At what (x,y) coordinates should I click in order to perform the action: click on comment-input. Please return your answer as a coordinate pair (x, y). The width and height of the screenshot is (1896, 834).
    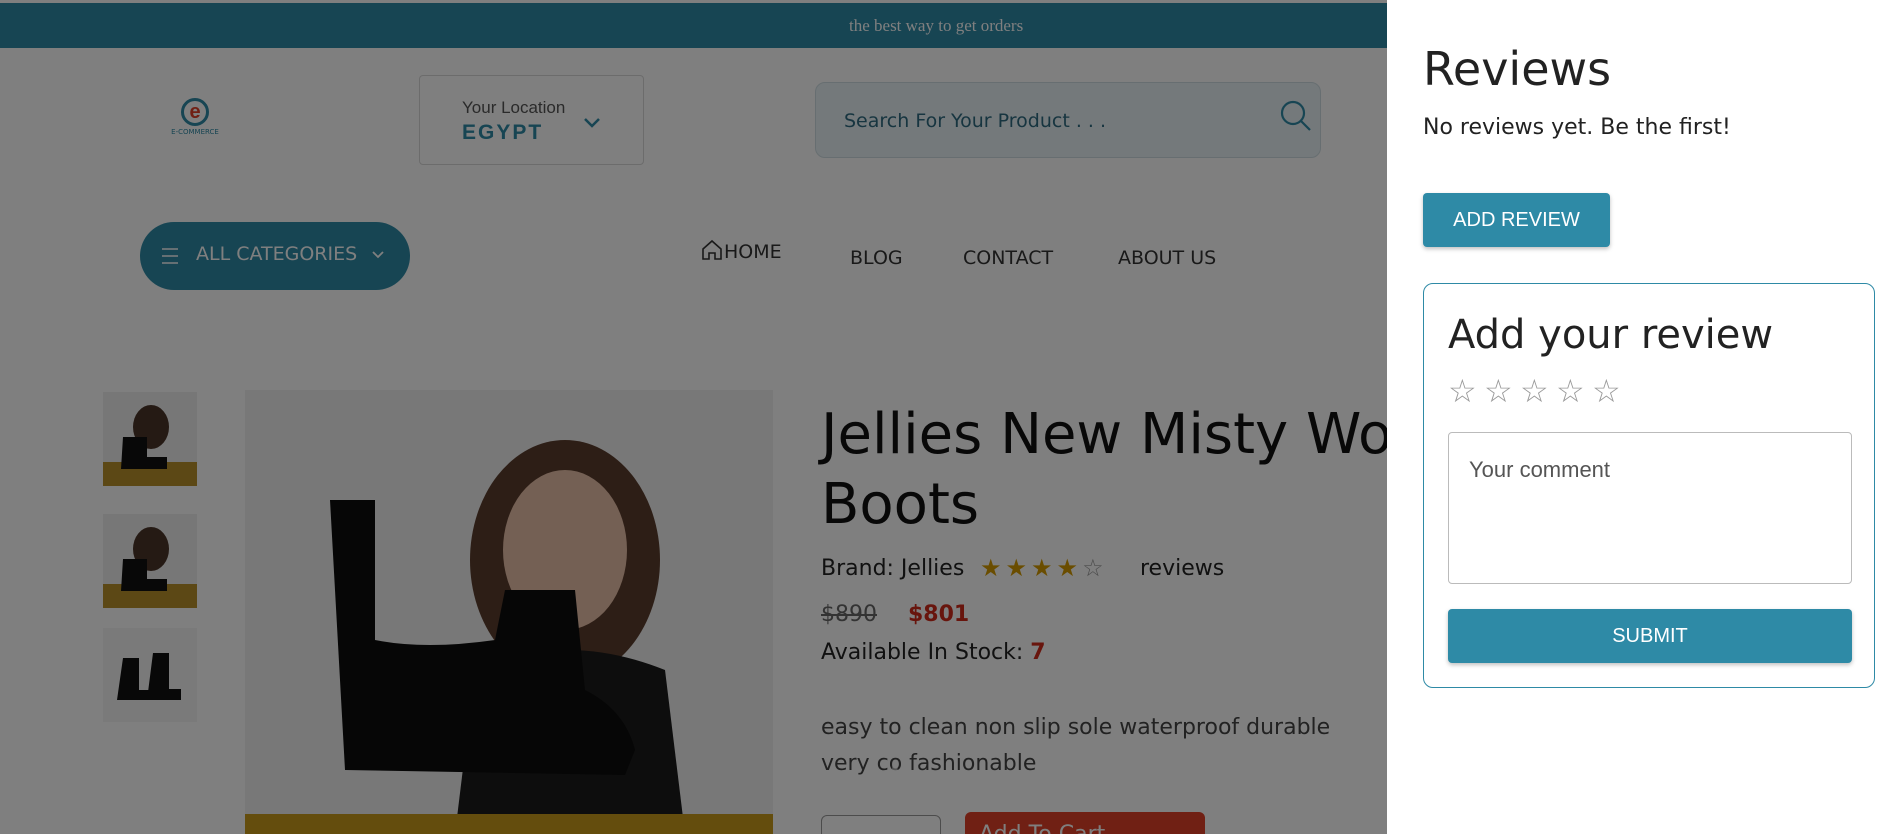
    Looking at the image, I should click on (1650, 508).